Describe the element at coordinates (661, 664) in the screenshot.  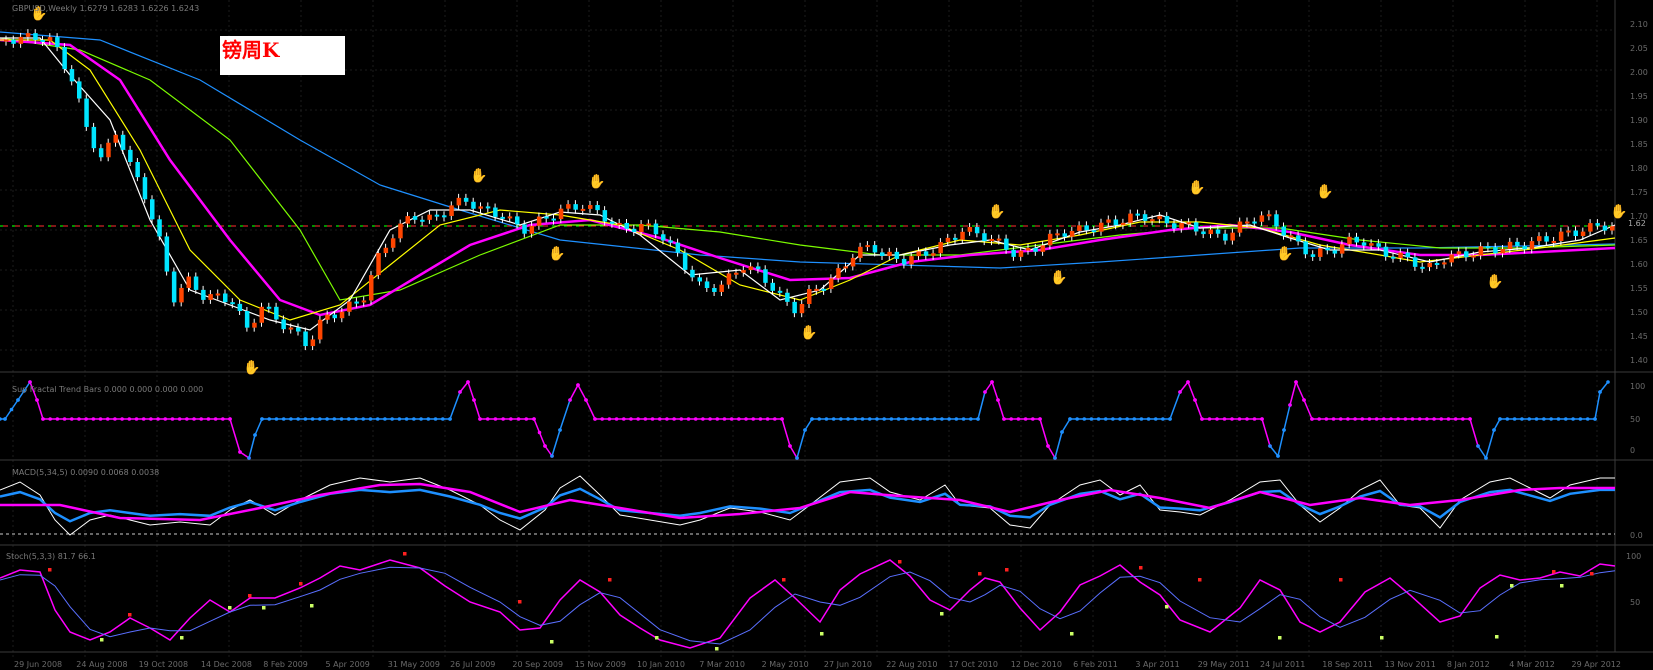
I see `date-axis-label: 10 Jan 2010` at that location.